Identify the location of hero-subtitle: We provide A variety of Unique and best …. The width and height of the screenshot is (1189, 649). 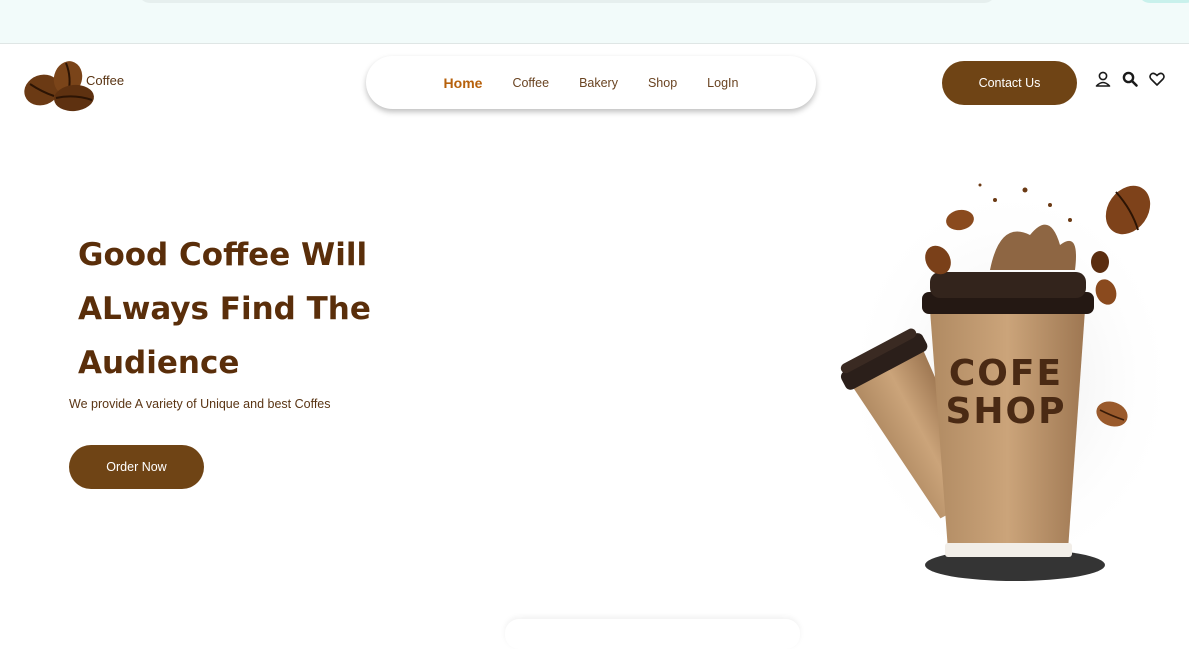
(200, 404).